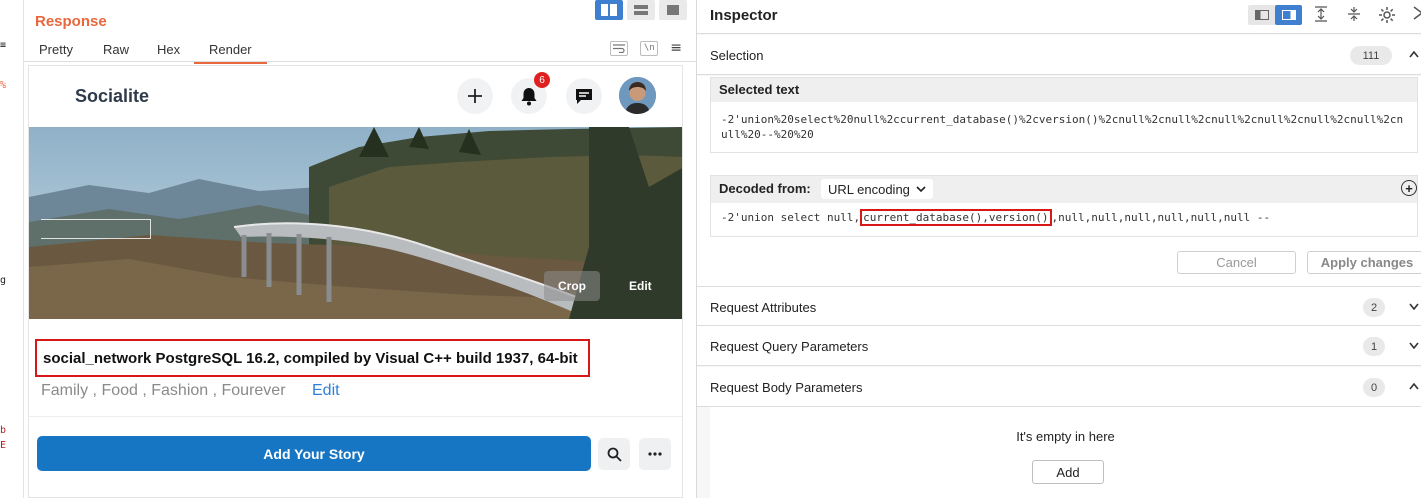 The image size is (1421, 498). I want to click on search-icon, so click(614, 454).